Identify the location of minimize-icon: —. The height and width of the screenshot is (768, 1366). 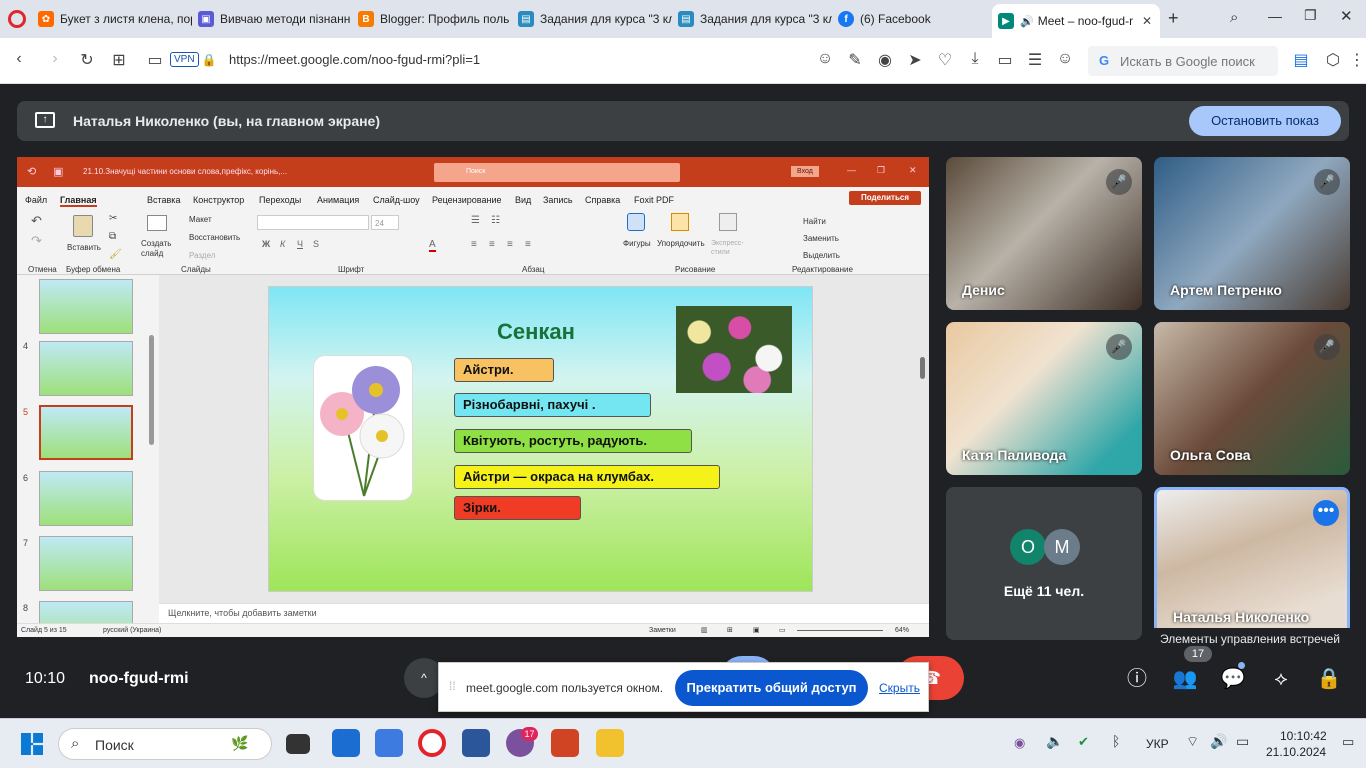
(1275, 16).